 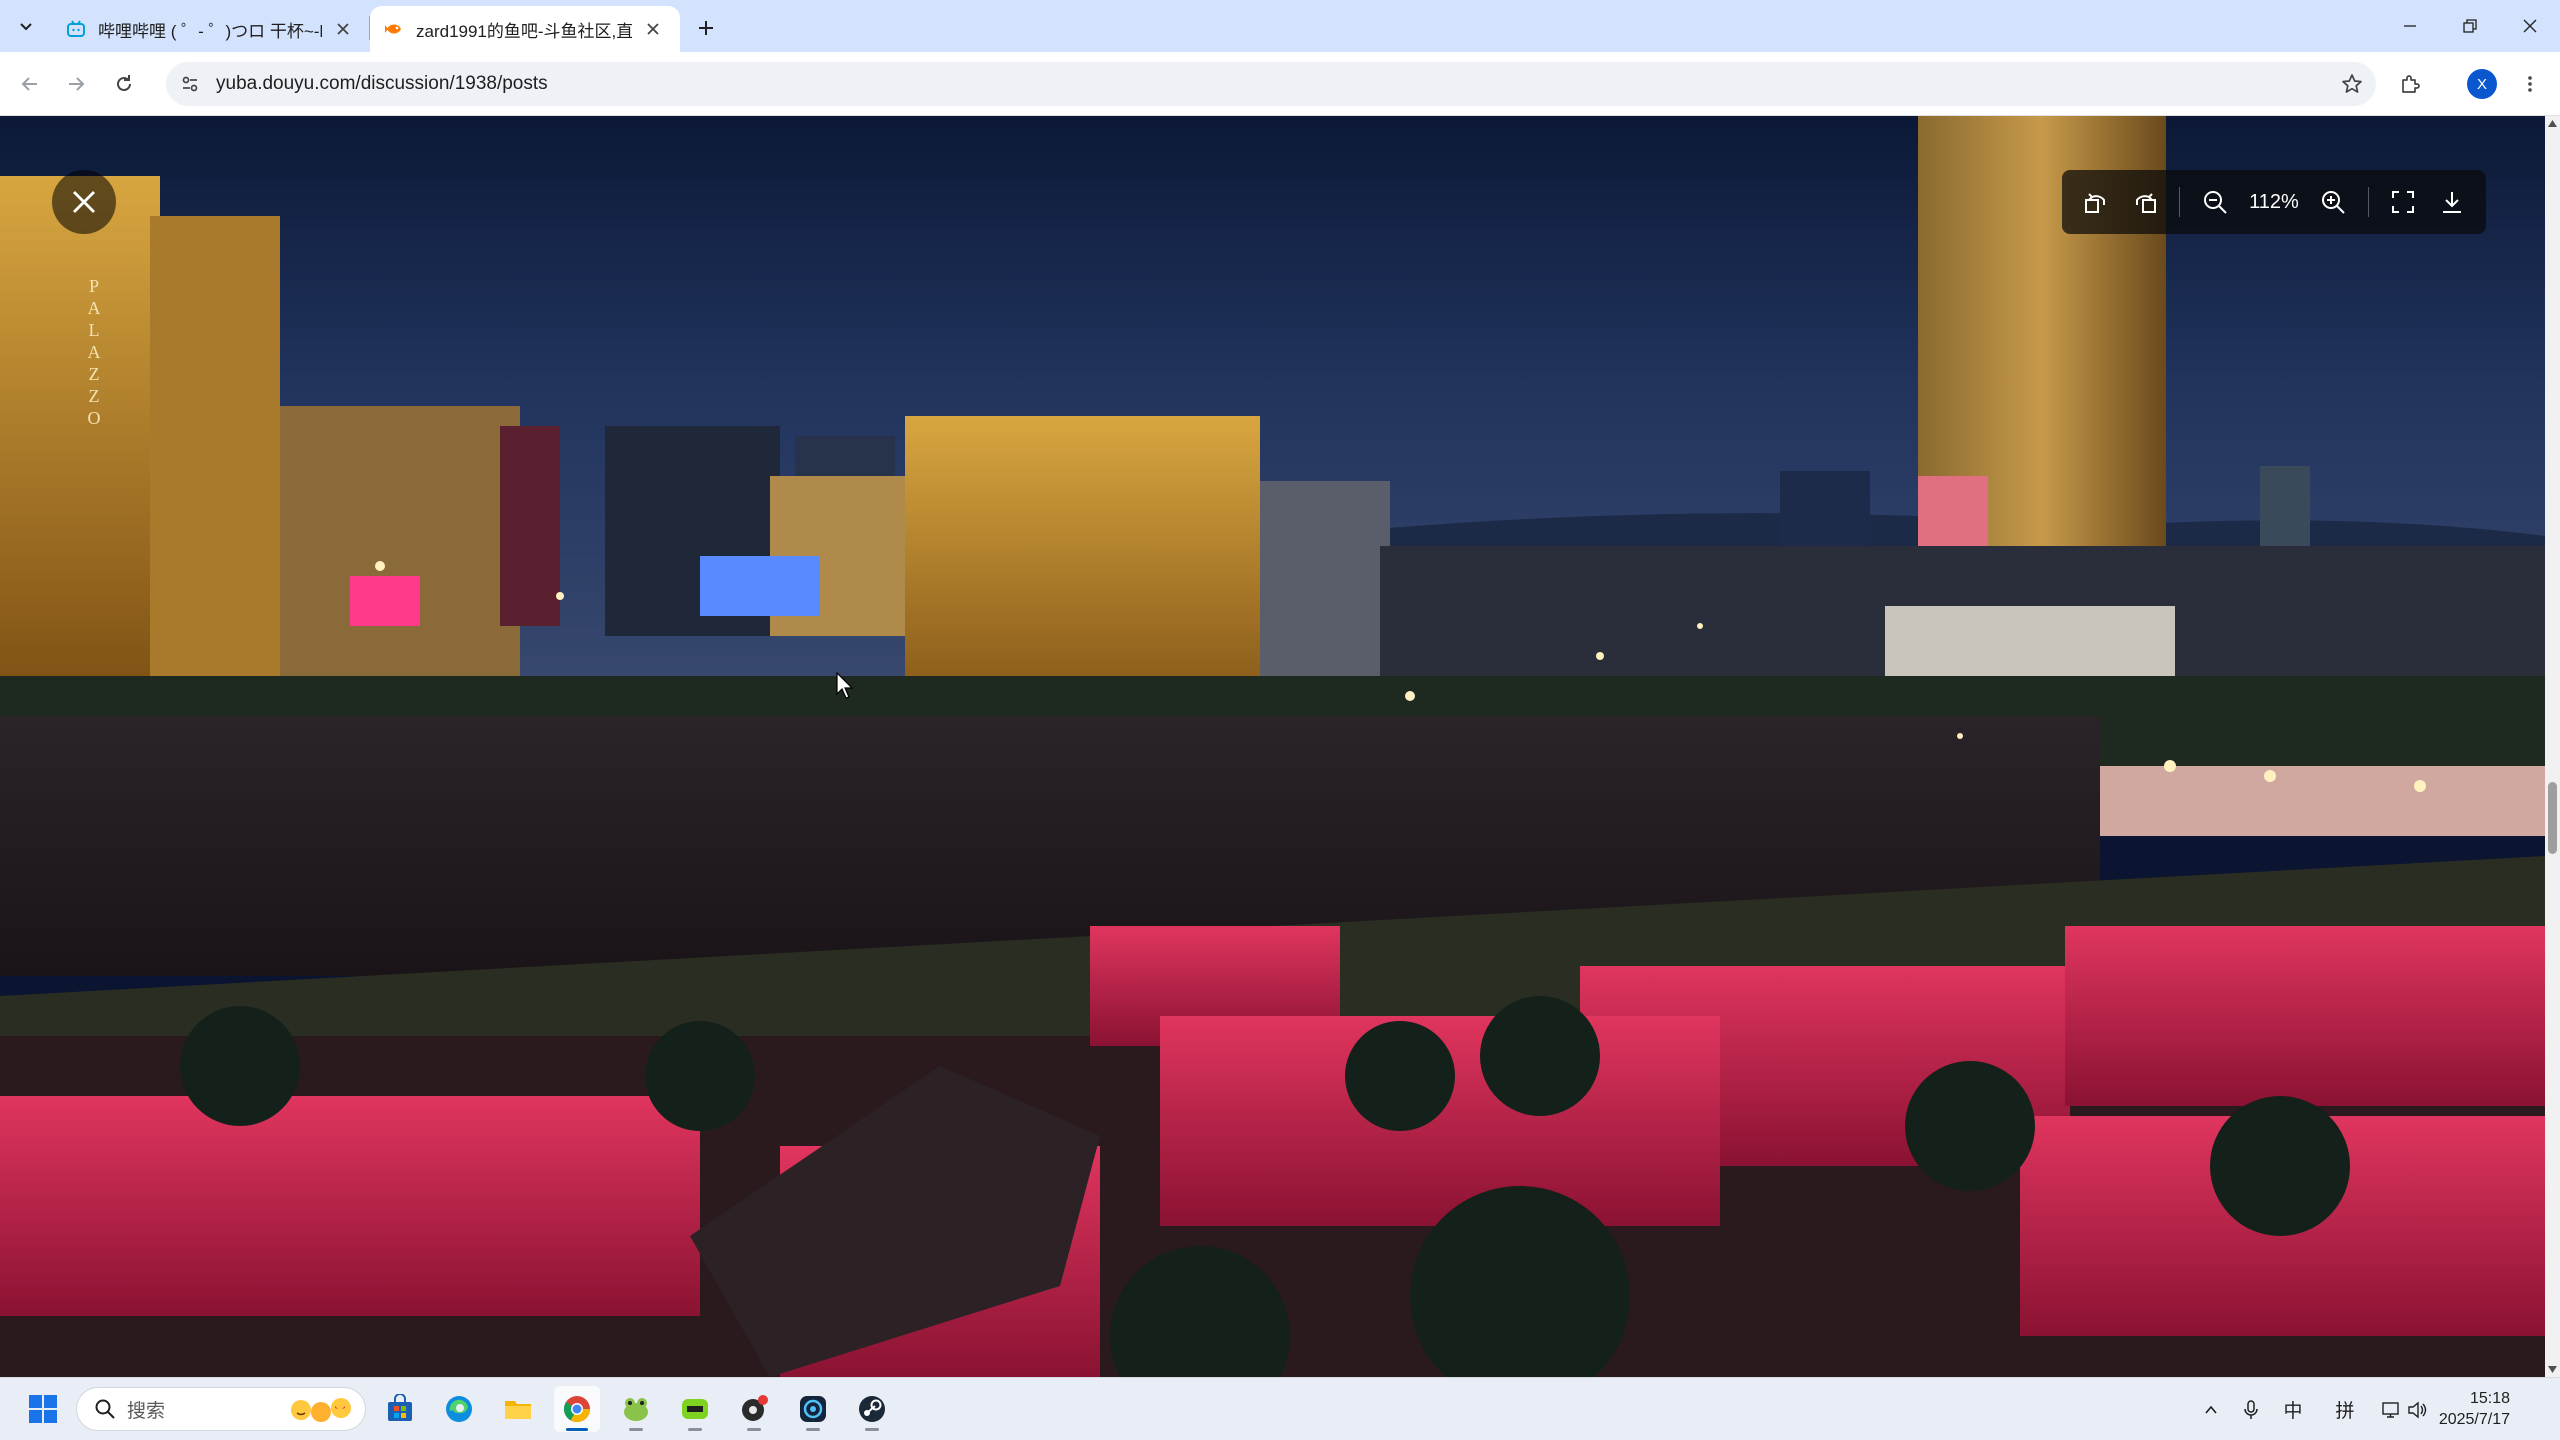 I want to click on taskbar-circle-app, so click(x=813, y=1409).